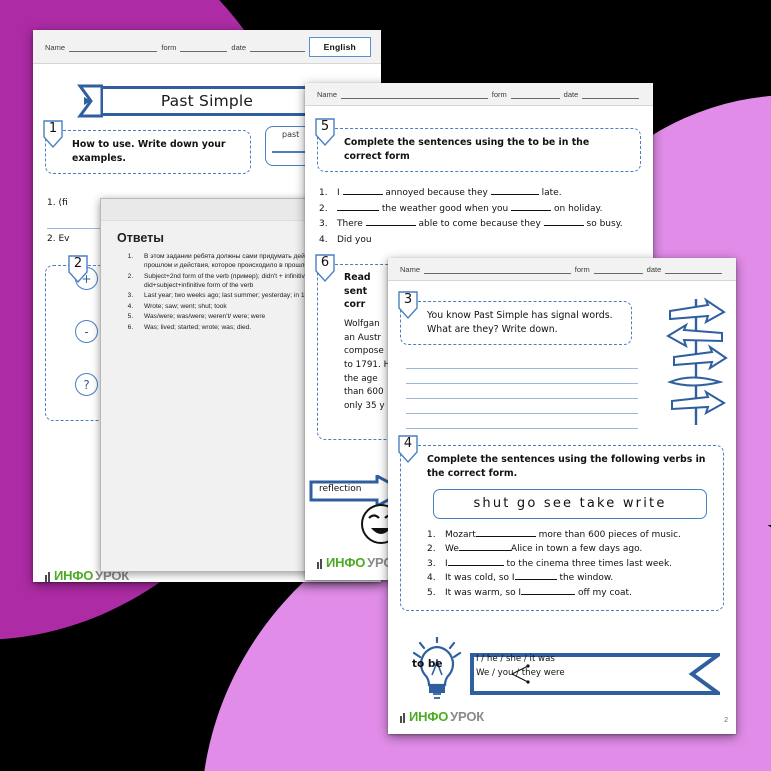  What do you see at coordinates (563, 534) in the screenshot?
I see `row-text: Mozart more than 600 pieces of music.` at bounding box center [563, 534].